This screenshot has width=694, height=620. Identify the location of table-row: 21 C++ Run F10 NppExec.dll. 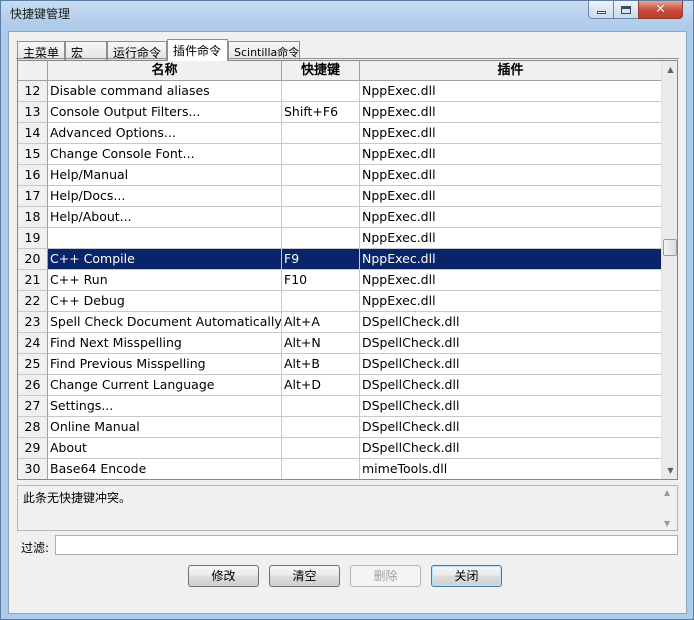
(340, 280).